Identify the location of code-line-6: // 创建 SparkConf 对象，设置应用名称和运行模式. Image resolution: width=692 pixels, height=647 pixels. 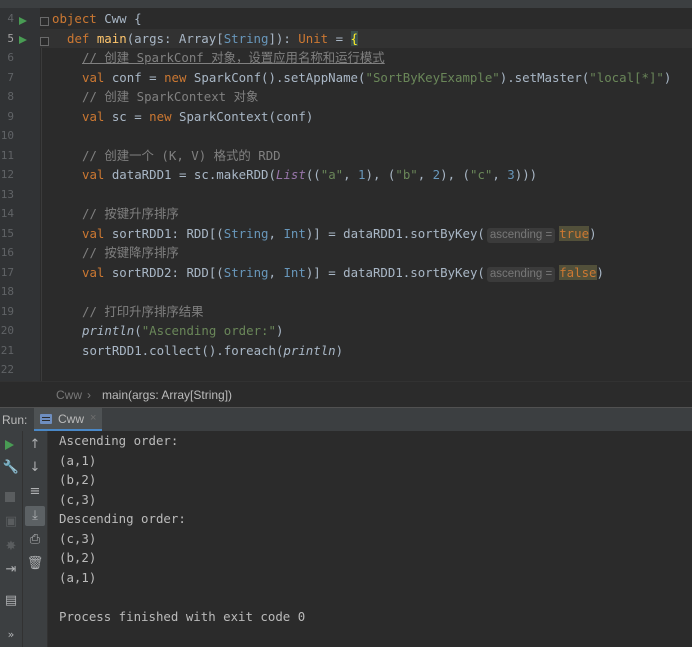
(233, 57).